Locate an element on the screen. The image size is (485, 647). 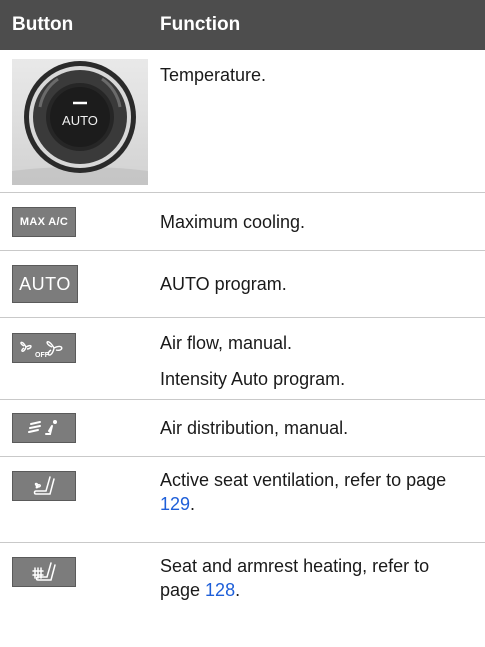
table-row: MAX A/C Maximum cooling. is located at coordinates (242, 222).